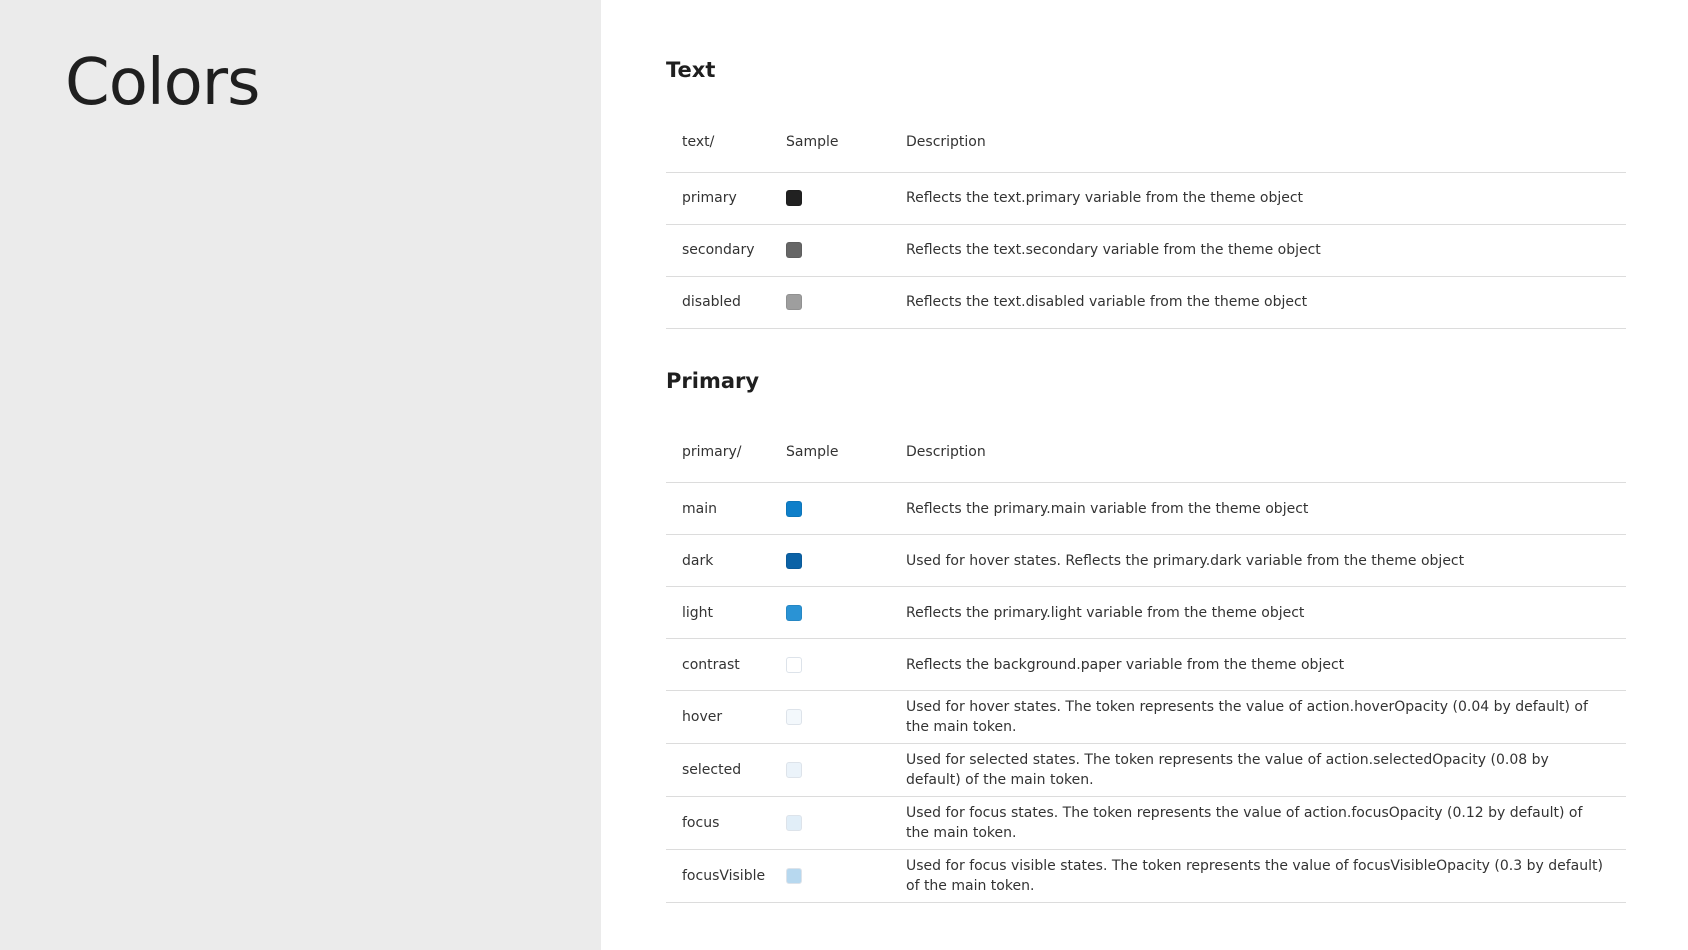 Image resolution: width=1688 pixels, height=950 pixels. What do you see at coordinates (726, 876) in the screenshot?
I see `token-name: focusVisible` at bounding box center [726, 876].